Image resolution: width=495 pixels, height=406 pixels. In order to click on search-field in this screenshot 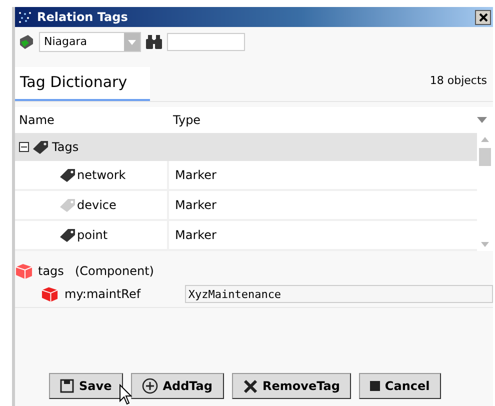, I will do `click(206, 42)`.